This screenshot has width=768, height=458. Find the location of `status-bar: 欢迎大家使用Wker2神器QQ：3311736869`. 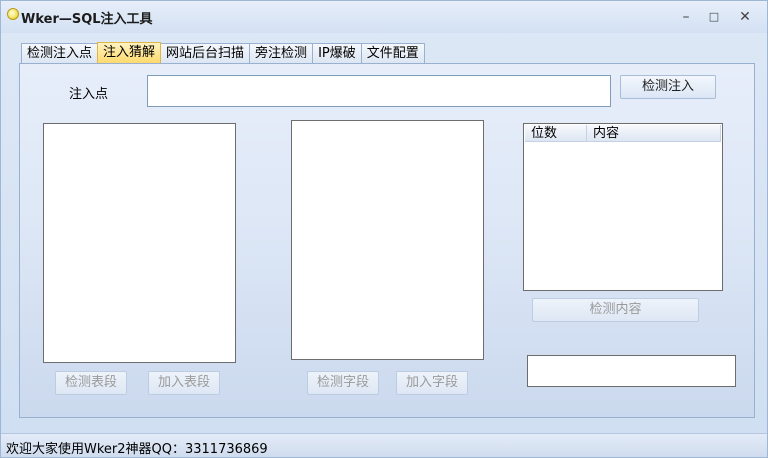

status-bar: 欢迎大家使用Wker2神器QQ：3311736869 is located at coordinates (384, 445).